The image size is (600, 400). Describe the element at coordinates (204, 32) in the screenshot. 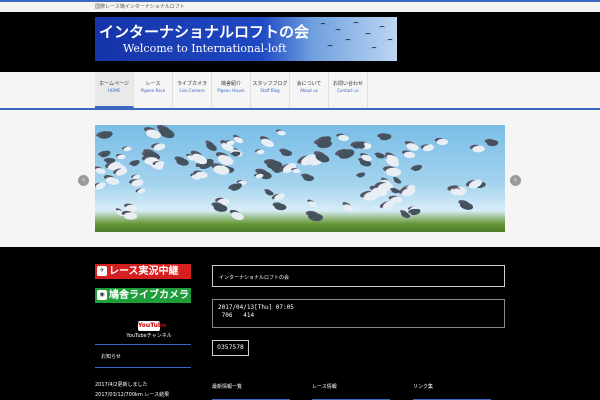

I see `logo-title-jp: インターナショナルロフトの会` at that location.